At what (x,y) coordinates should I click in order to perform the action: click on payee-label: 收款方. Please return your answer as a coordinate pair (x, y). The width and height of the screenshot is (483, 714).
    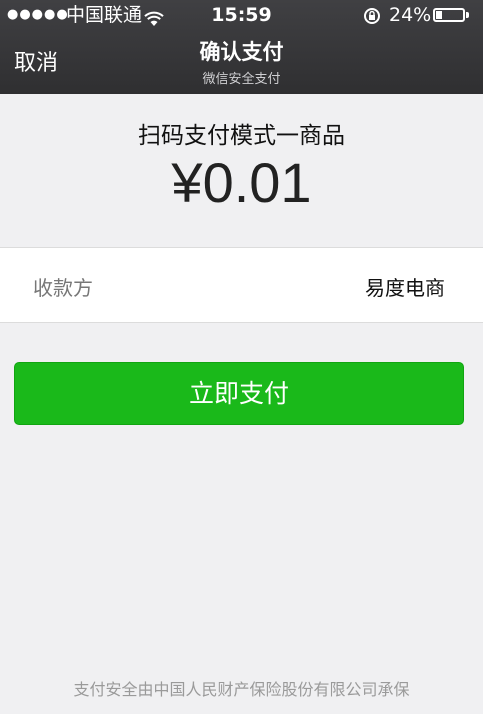
    Looking at the image, I should click on (63, 288).